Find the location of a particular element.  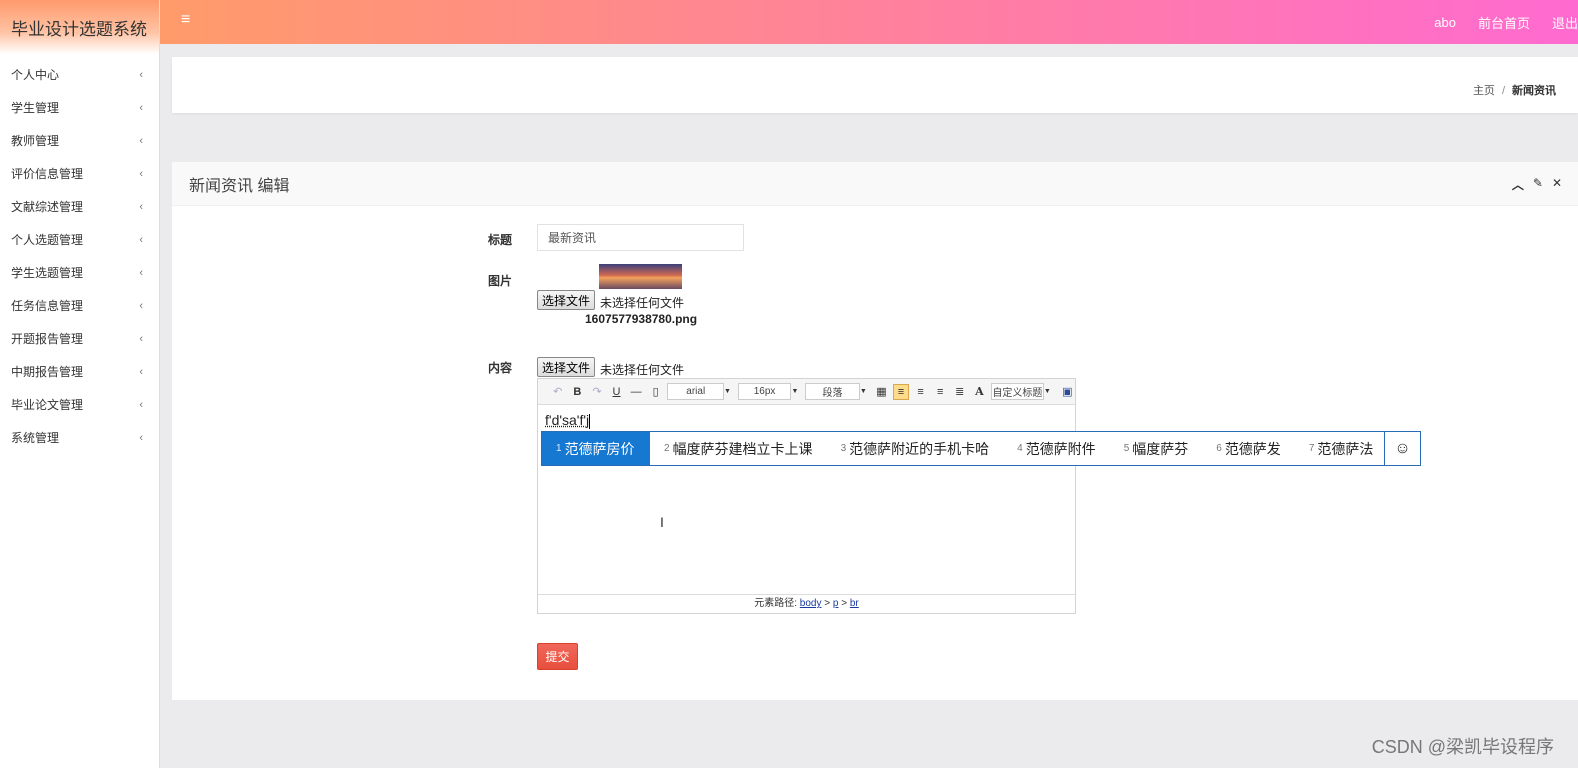

breadcrumb-current: 新闻资讯 is located at coordinates (1534, 91).